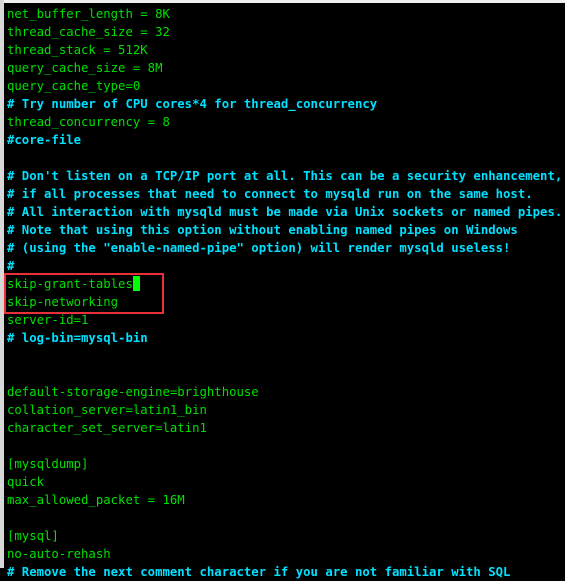 The height and width of the screenshot is (581, 565). Describe the element at coordinates (286, 464) in the screenshot. I see `config-line: [mysqldump]` at that location.